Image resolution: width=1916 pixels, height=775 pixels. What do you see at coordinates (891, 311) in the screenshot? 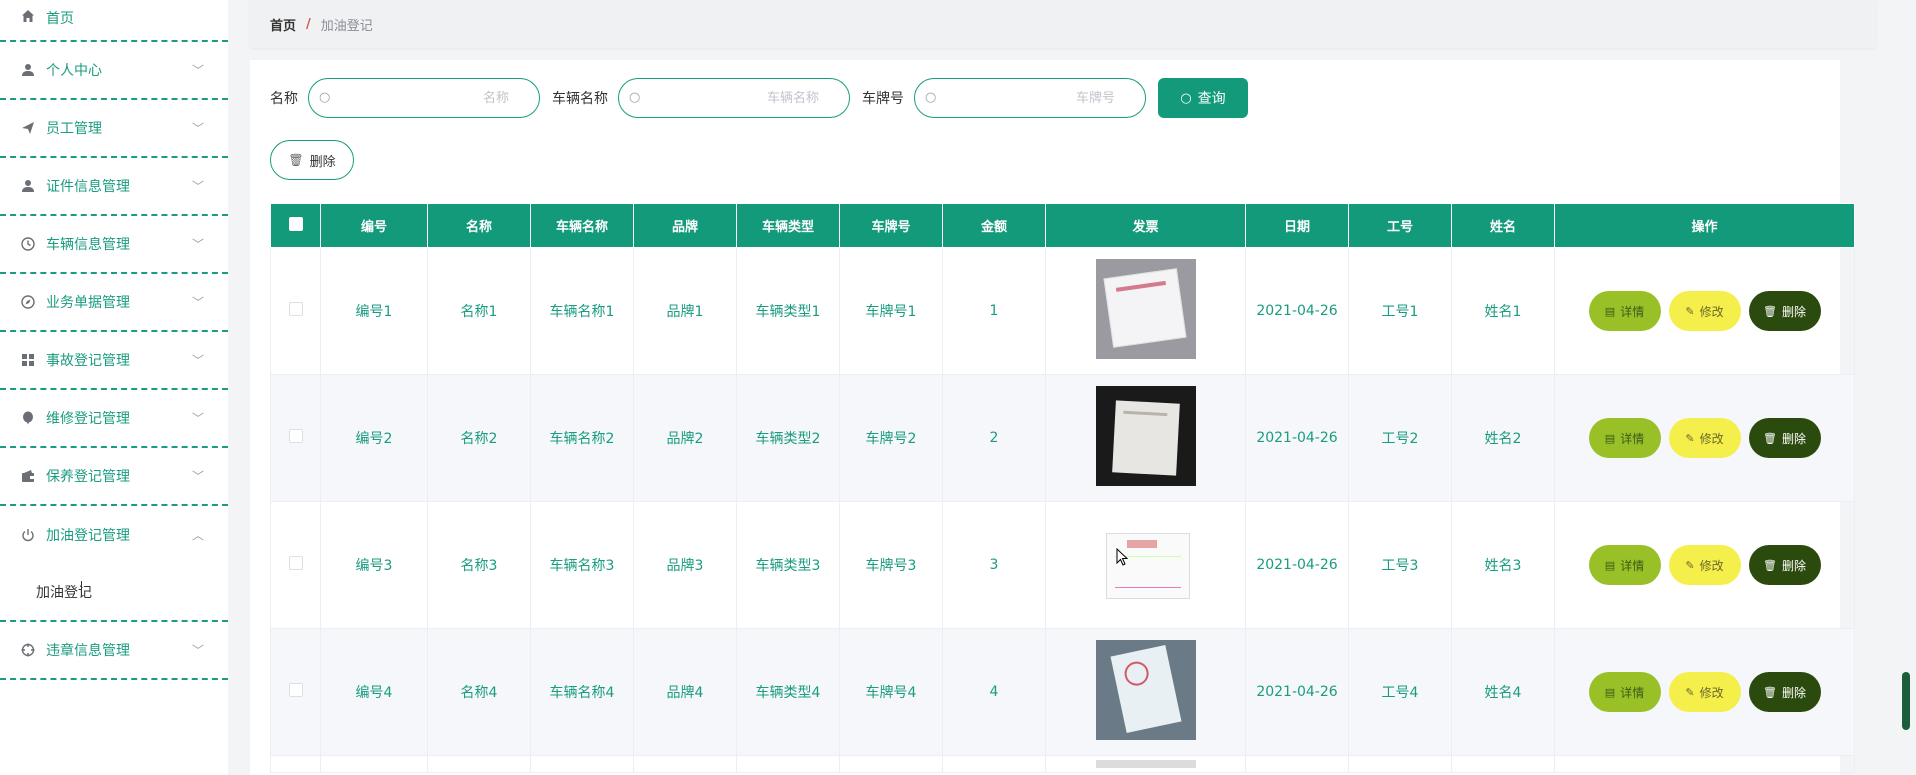
I see `cell-plate: 车牌号1` at bounding box center [891, 311].